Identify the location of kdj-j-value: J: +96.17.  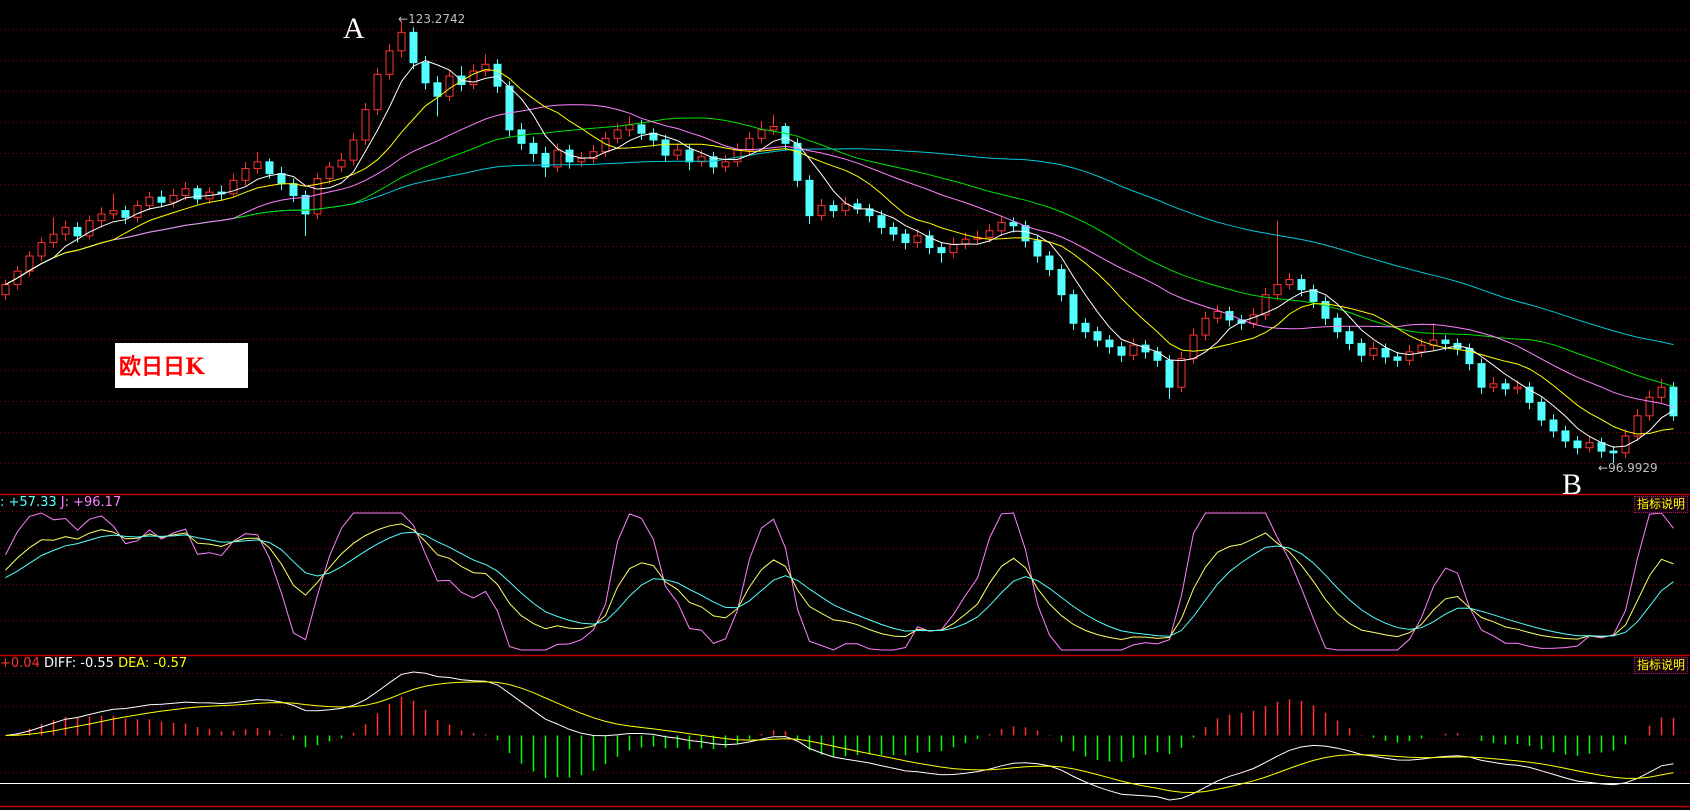
(91, 502).